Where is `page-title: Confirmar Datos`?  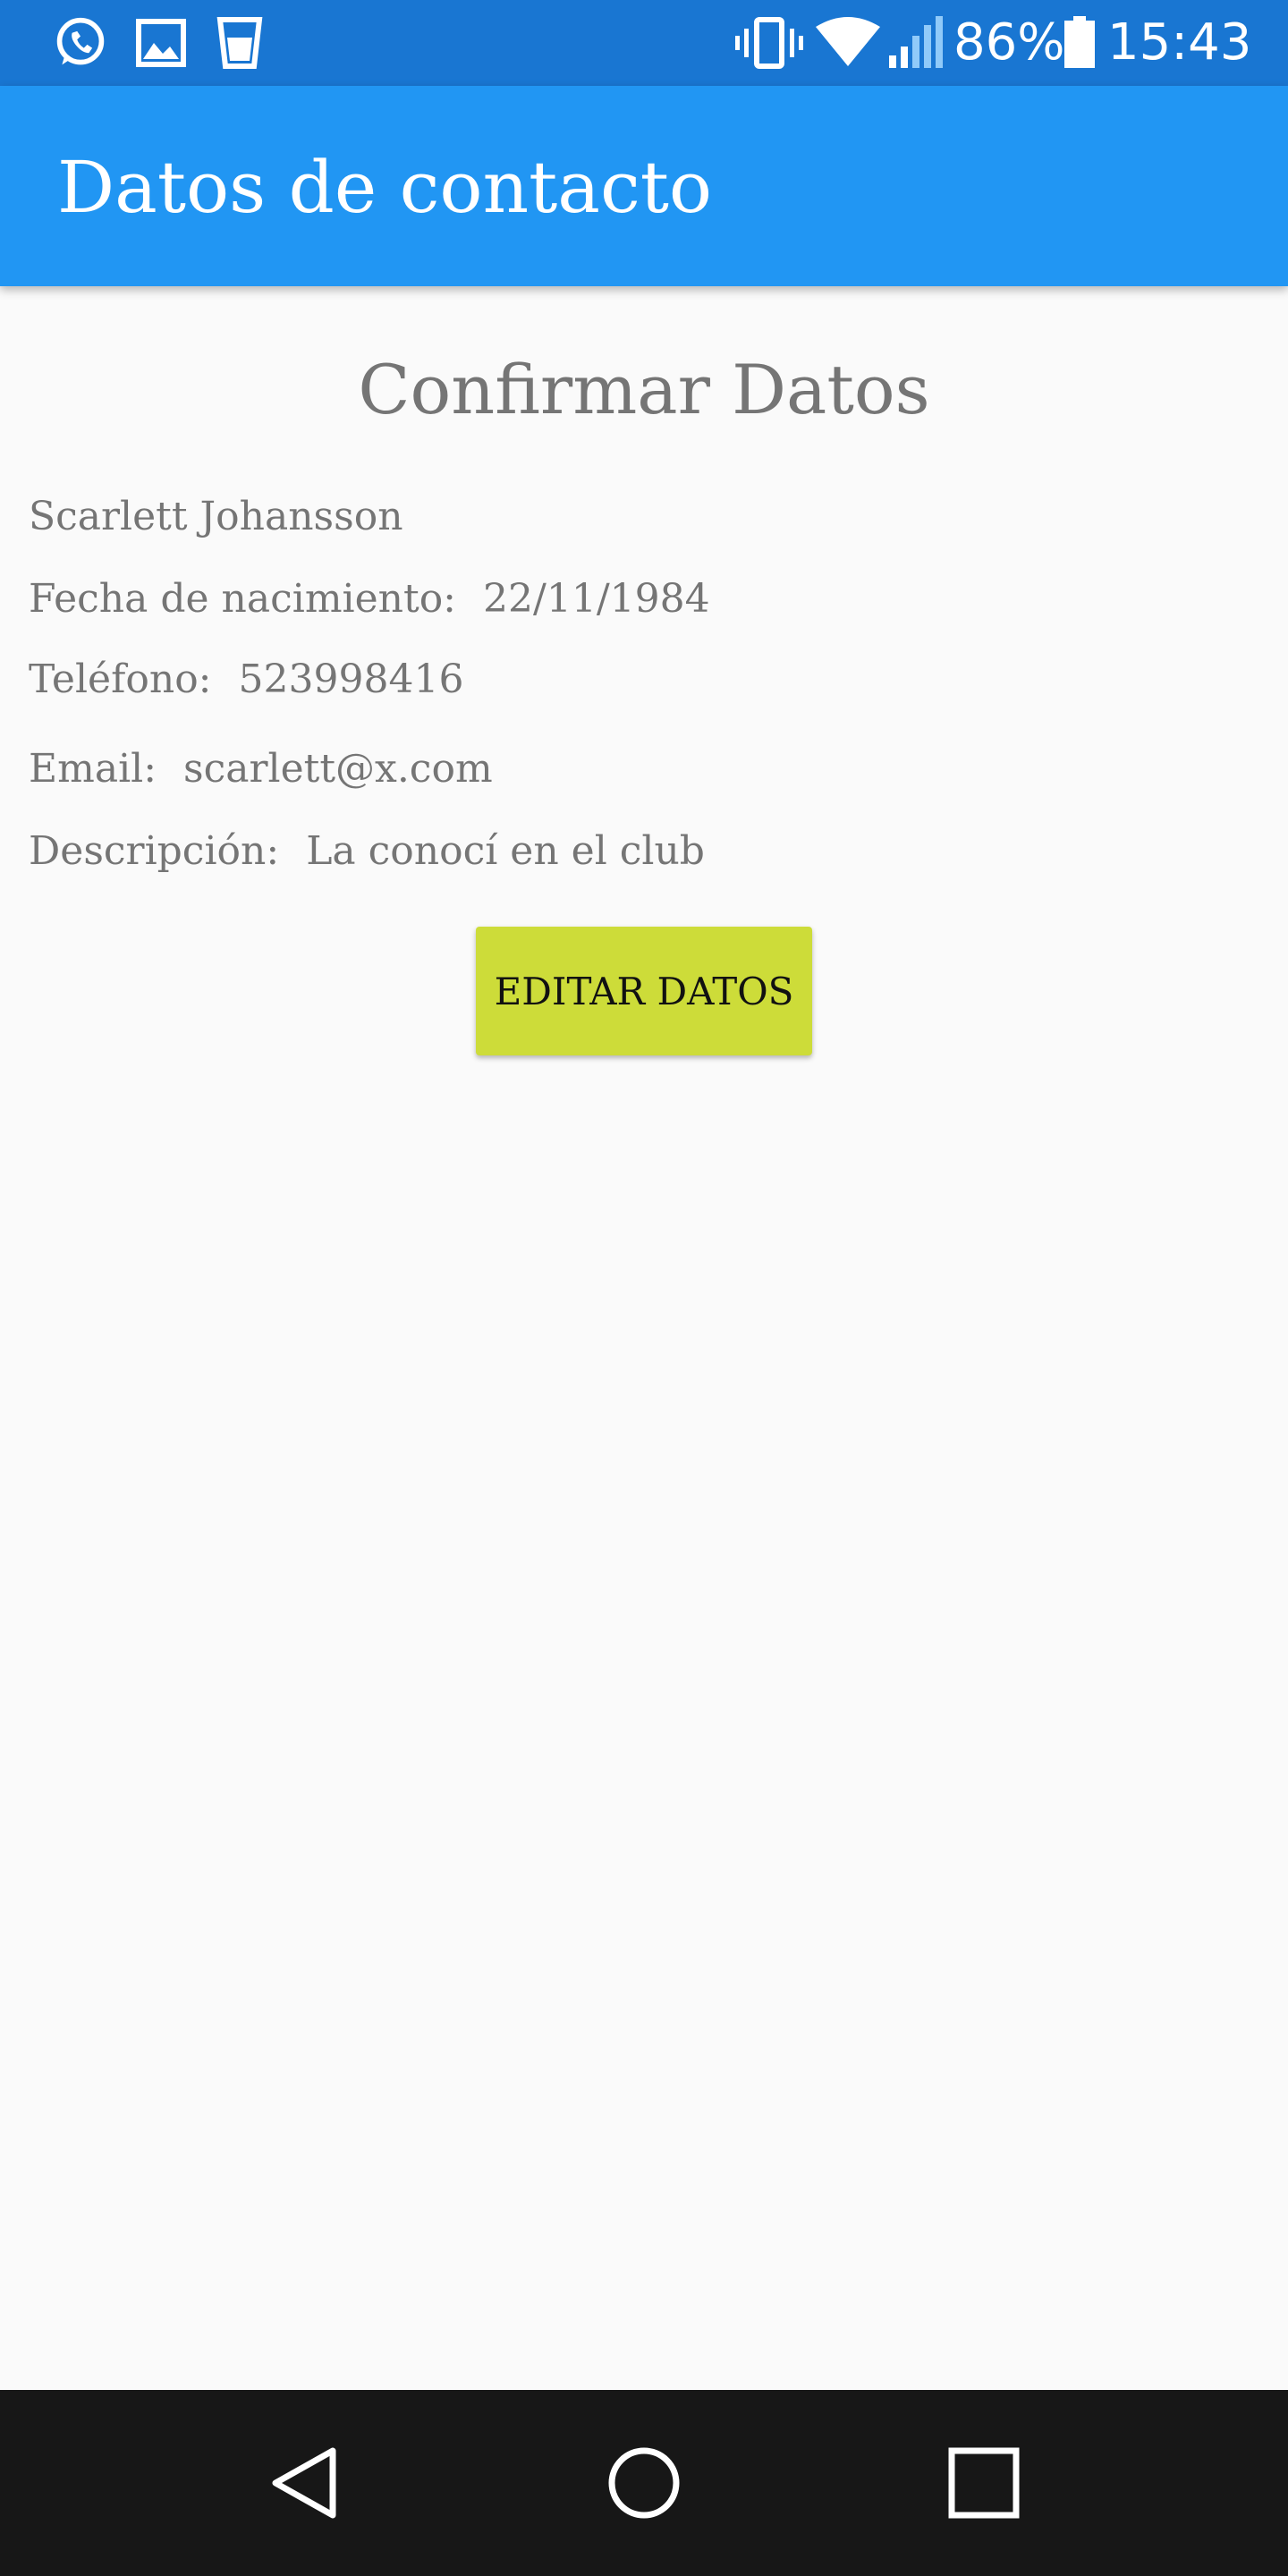 page-title: Confirmar Datos is located at coordinates (644, 389).